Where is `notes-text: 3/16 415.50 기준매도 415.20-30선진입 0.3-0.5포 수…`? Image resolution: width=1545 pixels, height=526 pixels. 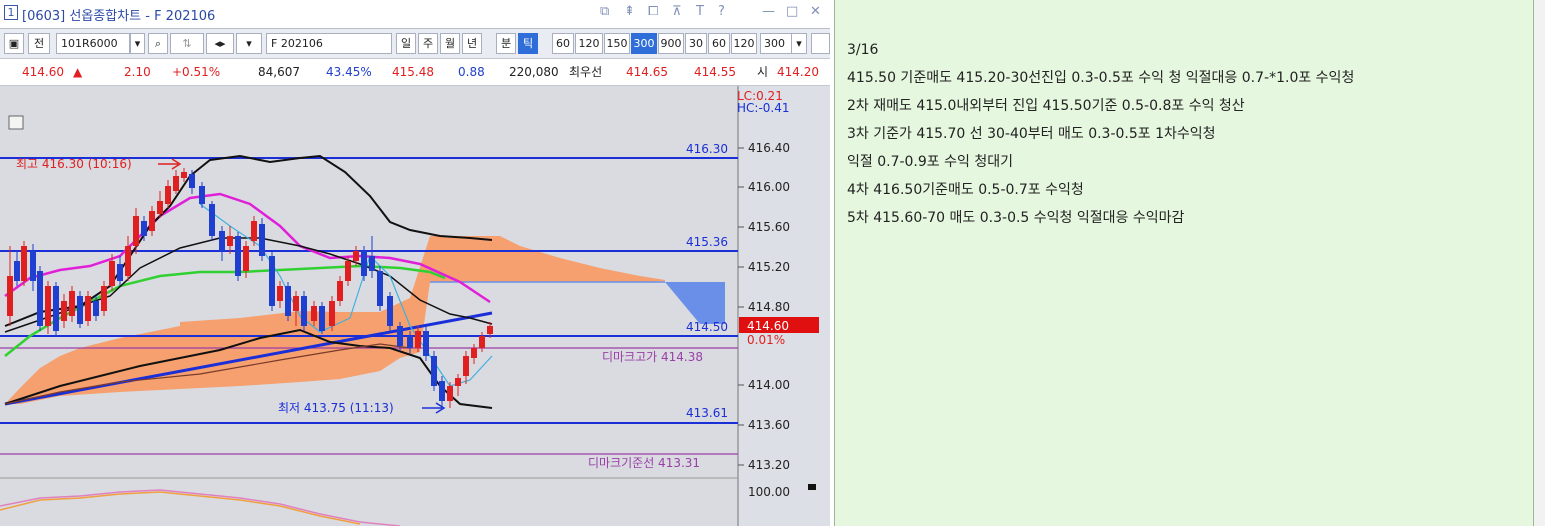 notes-text: 3/16 415.50 기준매도 415.20-30선진입 0.3-0.5포 수… is located at coordinates (1100, 134).